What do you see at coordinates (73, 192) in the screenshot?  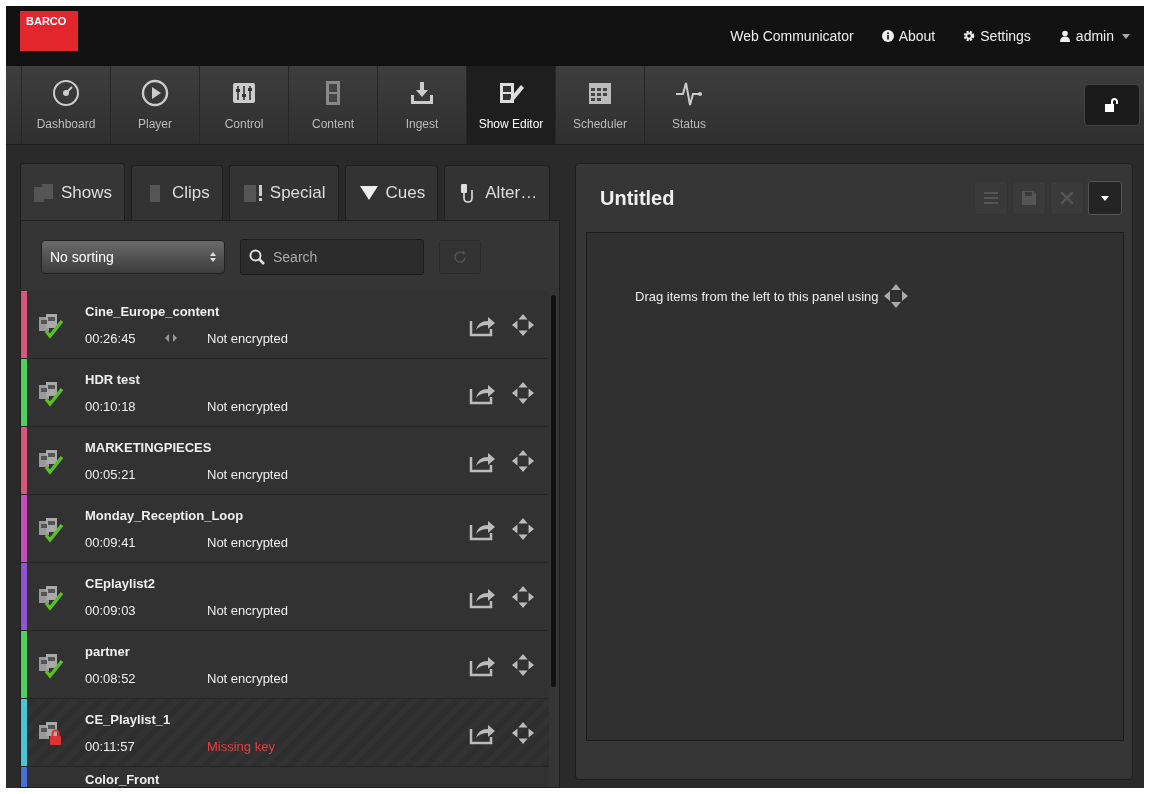 I see `library-tab: Shows` at bounding box center [73, 192].